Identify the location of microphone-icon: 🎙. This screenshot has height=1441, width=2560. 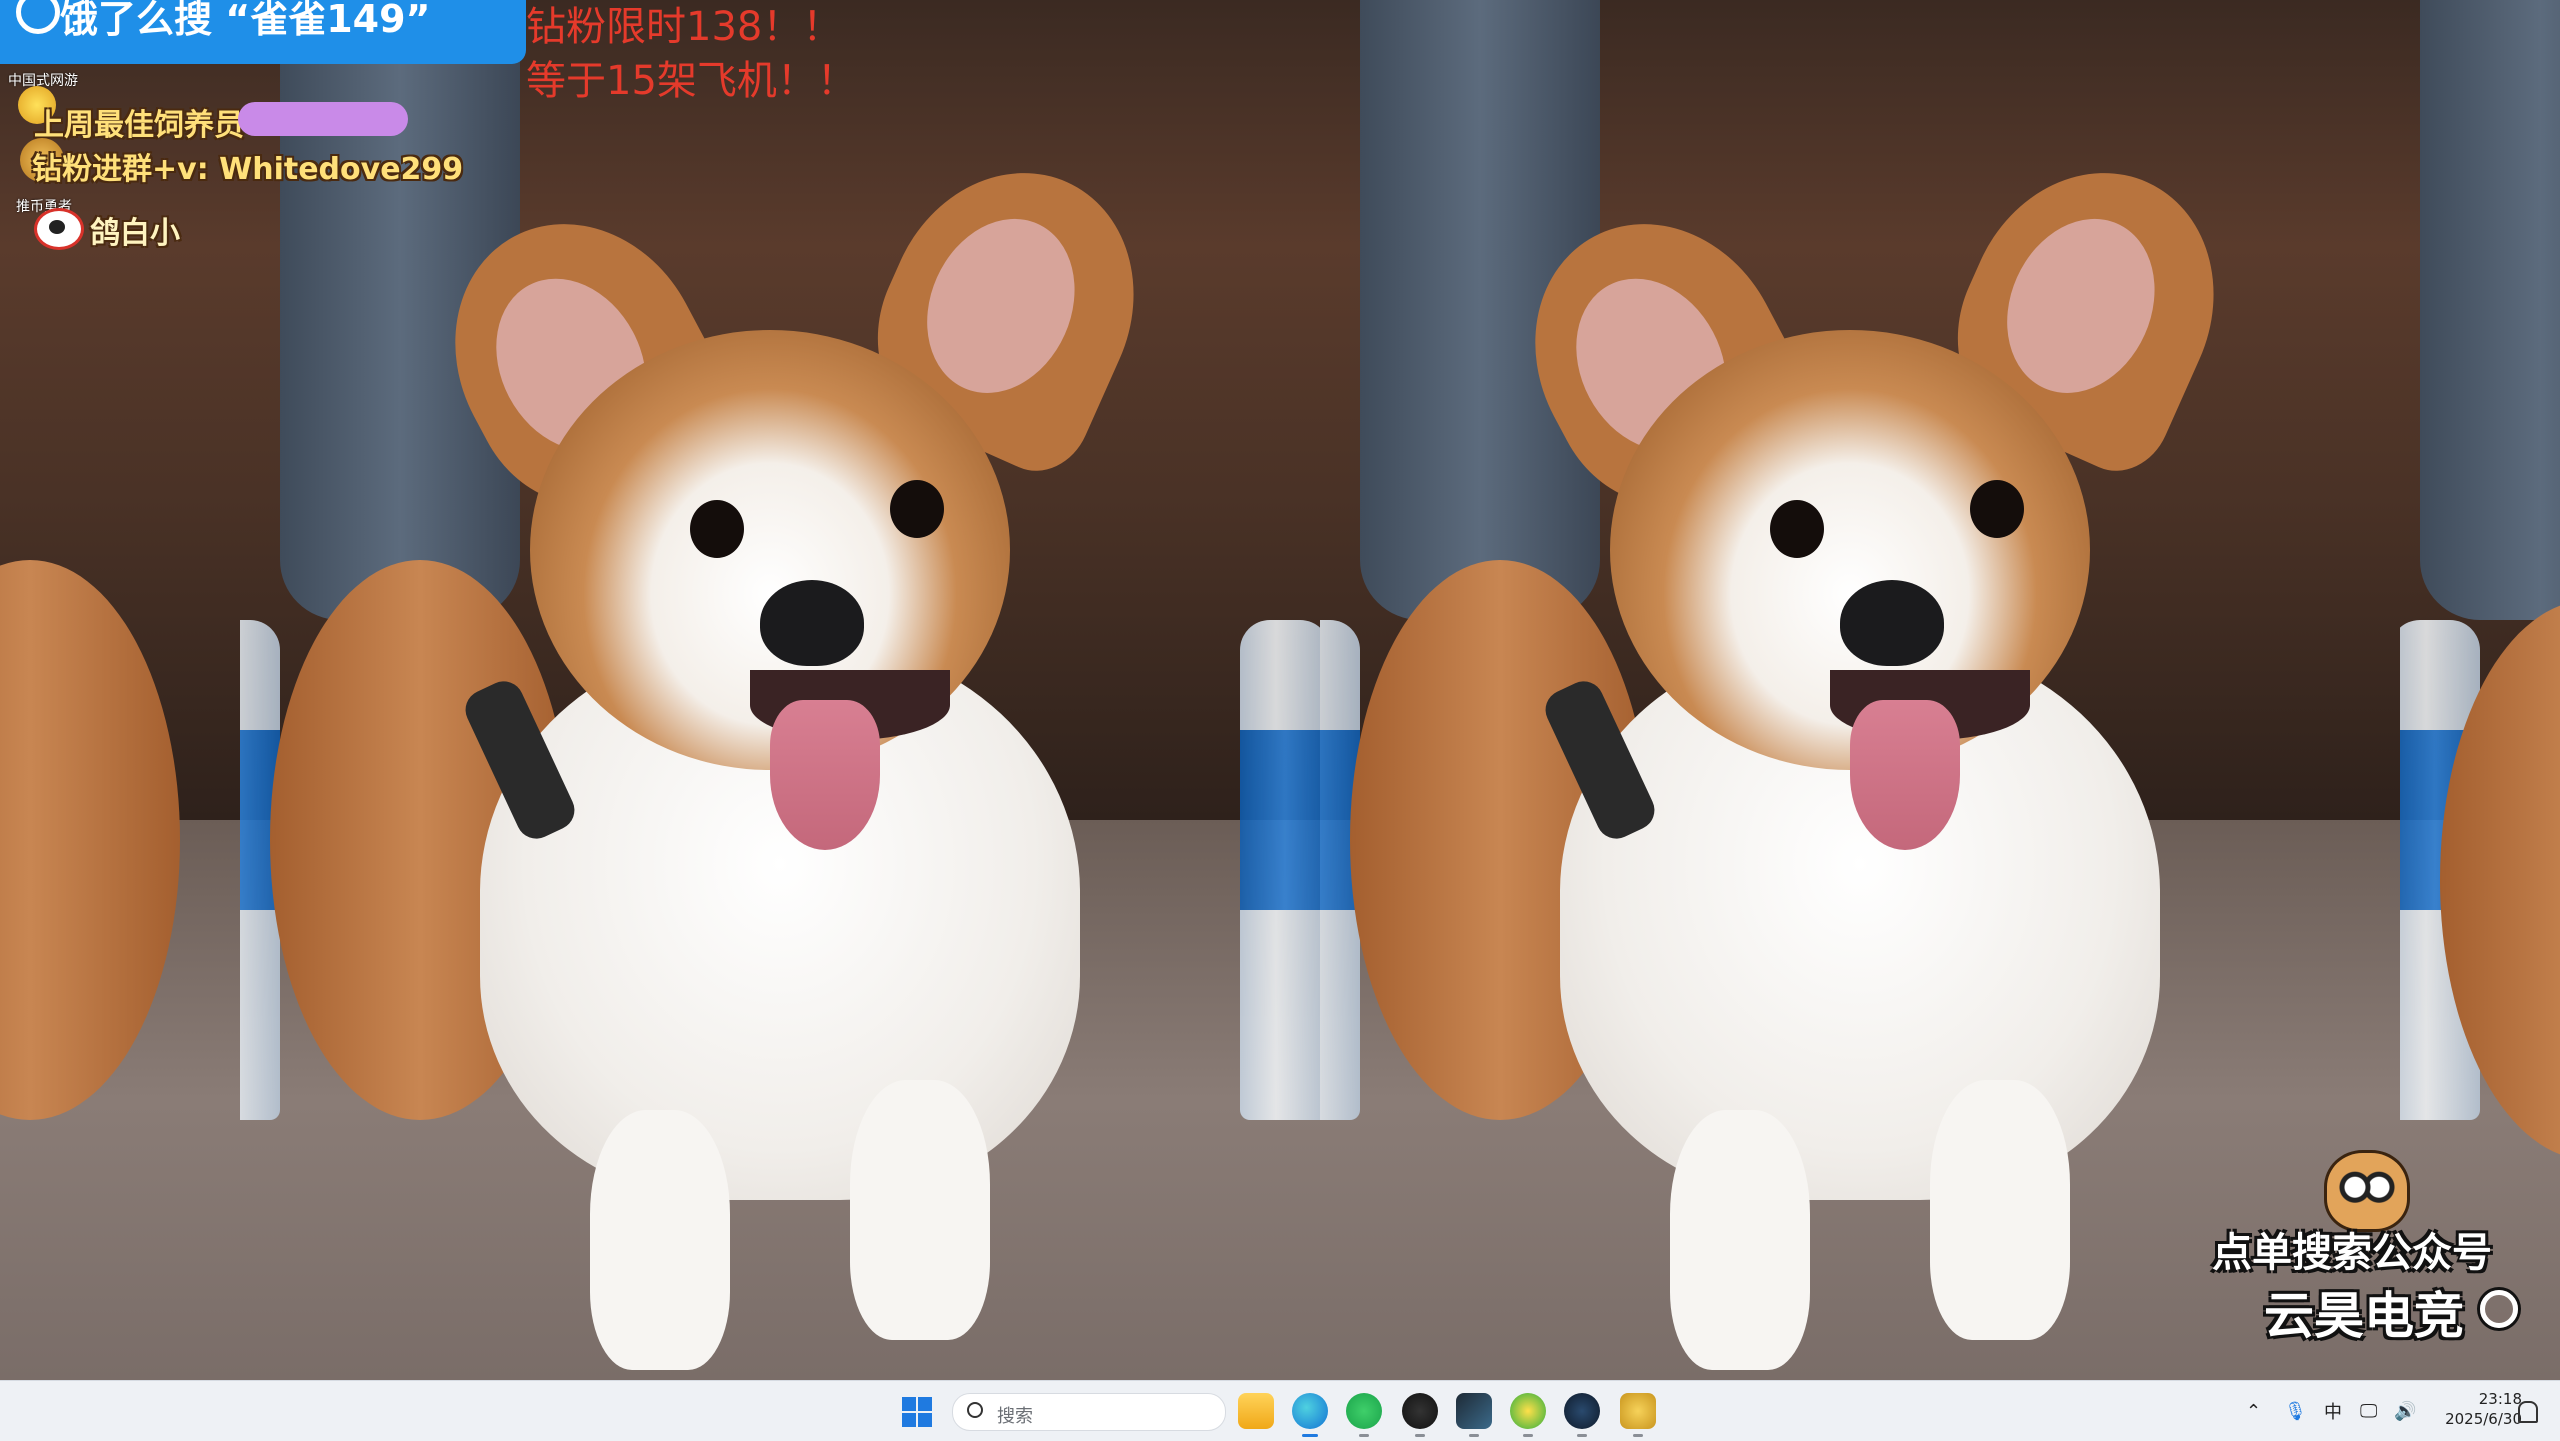
(2295, 1411).